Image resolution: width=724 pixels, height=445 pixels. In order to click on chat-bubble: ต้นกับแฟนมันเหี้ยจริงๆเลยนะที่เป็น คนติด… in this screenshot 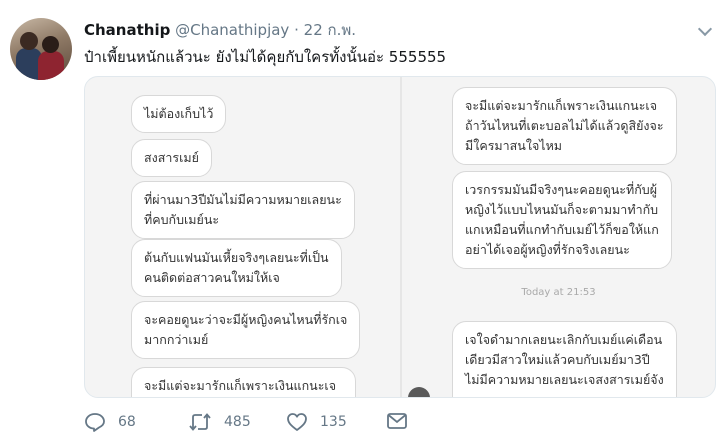, I will do `click(236, 268)`.